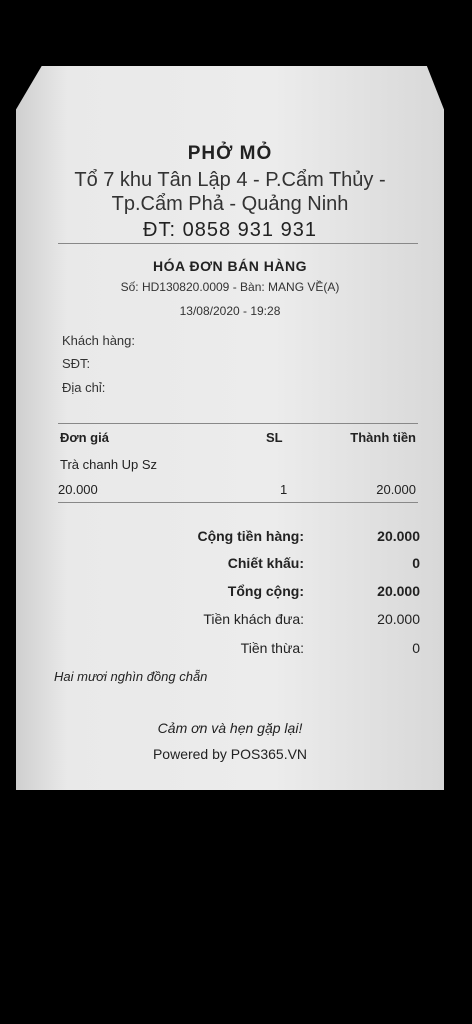 Image resolution: width=472 pixels, height=1024 pixels. What do you see at coordinates (383, 437) in the screenshot?
I see `column-header-total: Thành tiền` at bounding box center [383, 437].